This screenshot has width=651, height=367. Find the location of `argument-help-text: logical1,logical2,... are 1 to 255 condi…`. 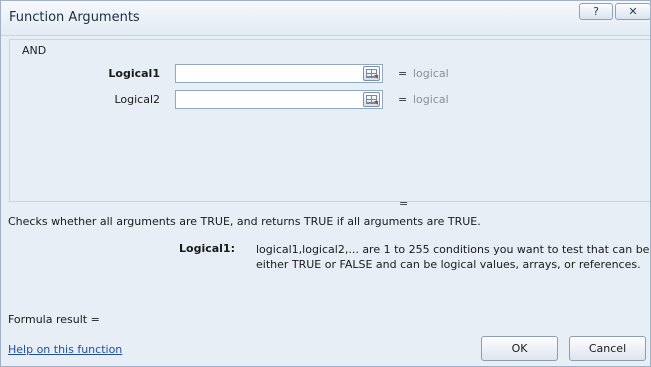

argument-help-text: logical1,logical2,... are 1 to 255 condi… is located at coordinates (453, 257).